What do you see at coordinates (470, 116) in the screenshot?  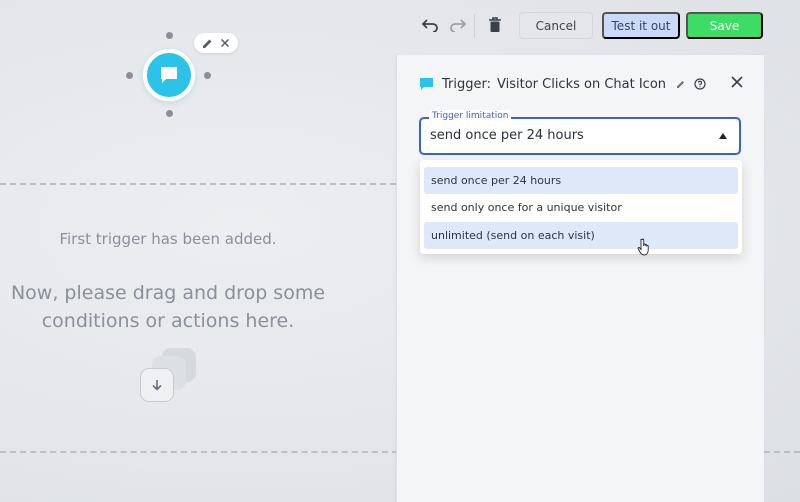 I see `trigger-limitation-label: Trigger limitation` at bounding box center [470, 116].